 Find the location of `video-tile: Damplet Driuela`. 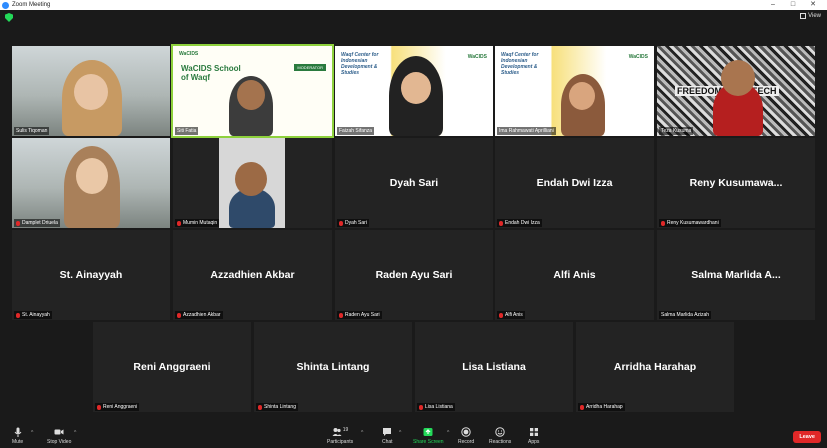

video-tile: Damplet Driuela is located at coordinates (91, 183).